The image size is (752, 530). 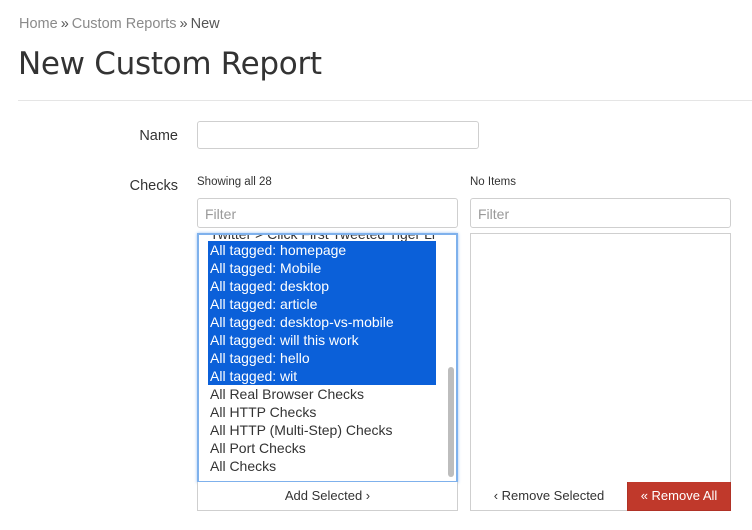 I want to click on list-item: All tagged: will this work, so click(x=322, y=340).